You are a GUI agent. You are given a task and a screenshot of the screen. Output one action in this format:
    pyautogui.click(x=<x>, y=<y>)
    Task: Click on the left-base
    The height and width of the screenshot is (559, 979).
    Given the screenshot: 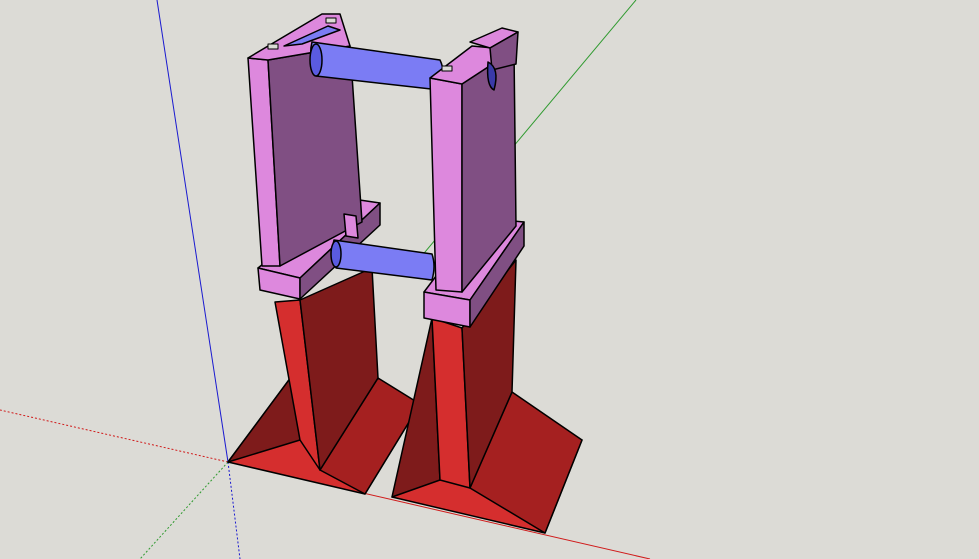 What is the action you would take?
    pyautogui.click(x=324, y=381)
    